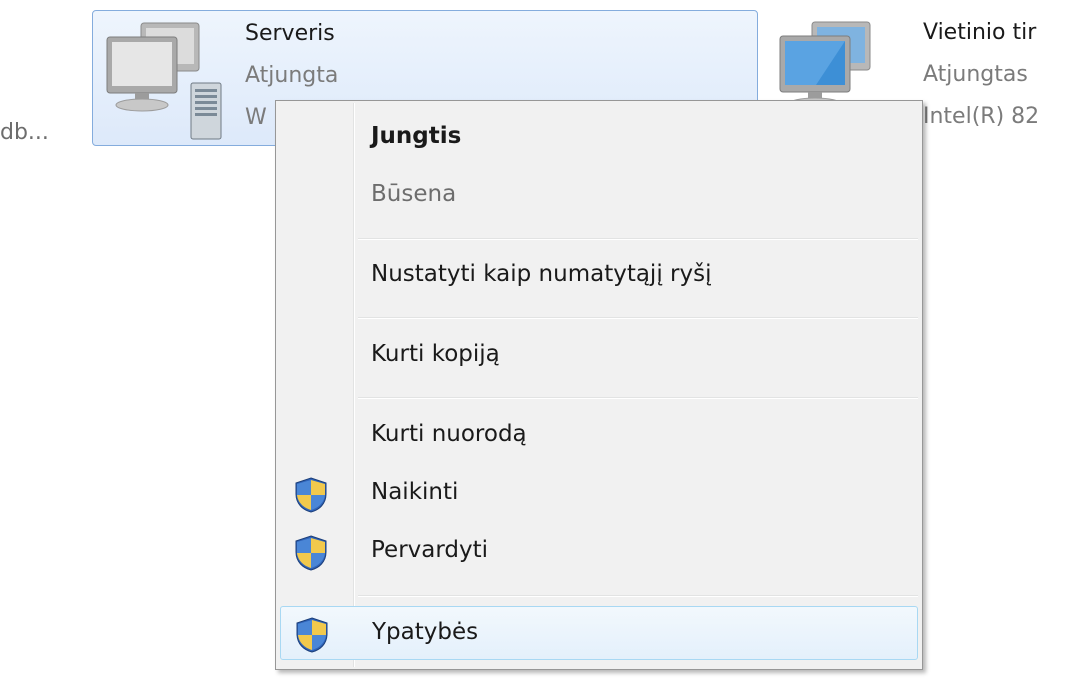 The width and height of the screenshot is (1067, 698). I want to click on menu-item-delete: Naikinti, so click(599, 494).